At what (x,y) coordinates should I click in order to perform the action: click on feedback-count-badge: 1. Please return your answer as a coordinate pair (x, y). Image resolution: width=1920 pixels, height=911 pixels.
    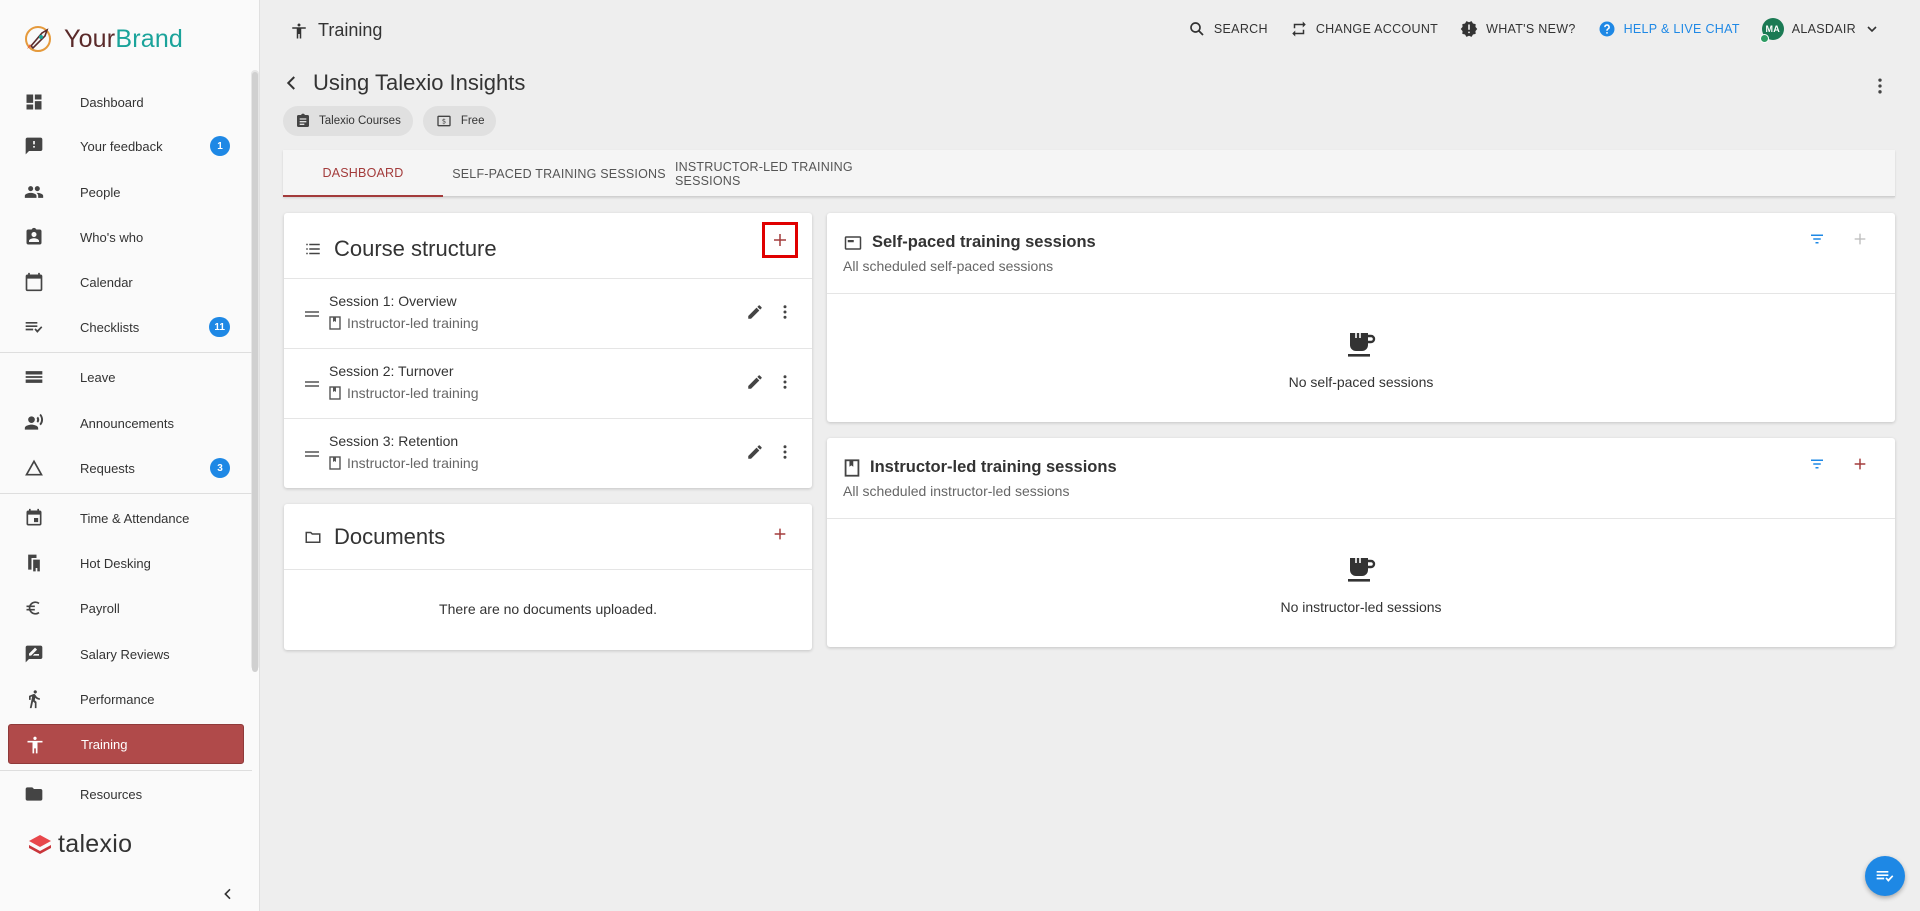
    Looking at the image, I should click on (220, 146).